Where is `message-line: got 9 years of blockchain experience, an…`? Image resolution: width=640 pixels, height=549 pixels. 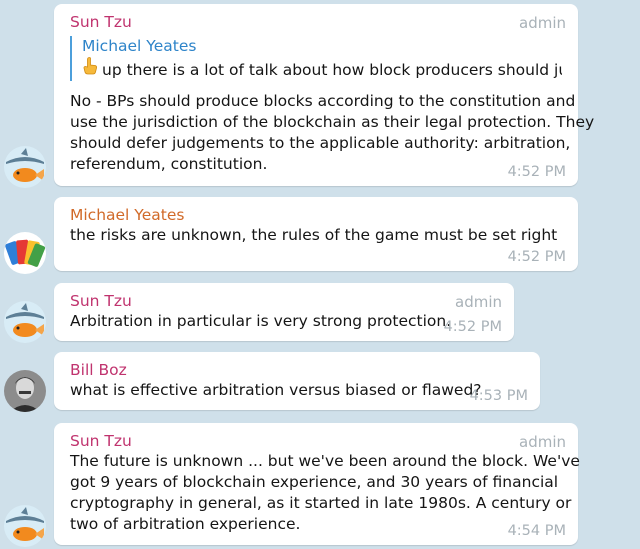
message-line: got 9 years of blockchain experience, an… is located at coordinates (314, 482).